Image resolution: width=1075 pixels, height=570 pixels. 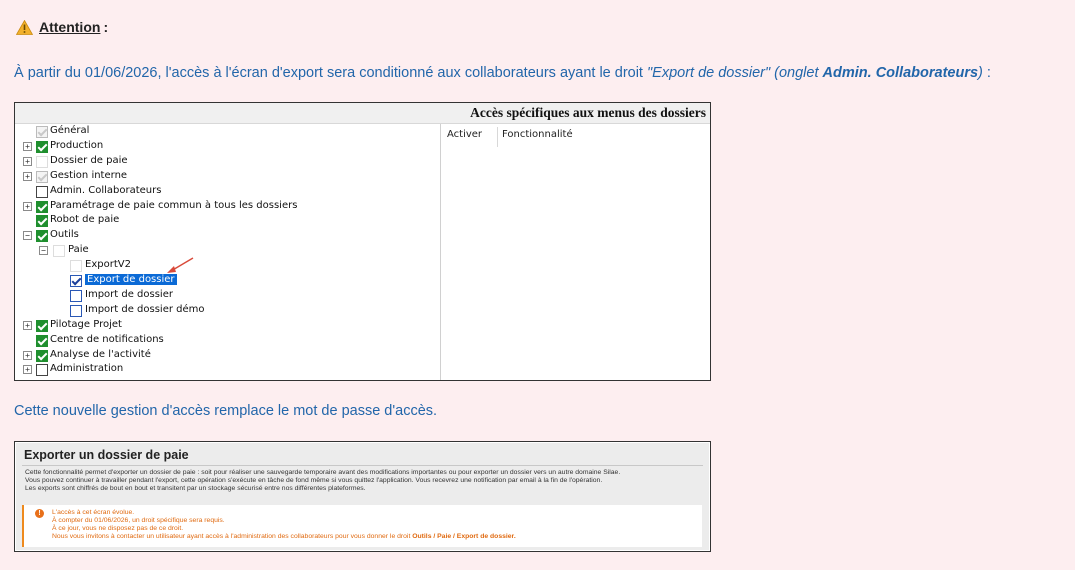 I want to click on tree-item: − Outils, so click(x=225, y=236).